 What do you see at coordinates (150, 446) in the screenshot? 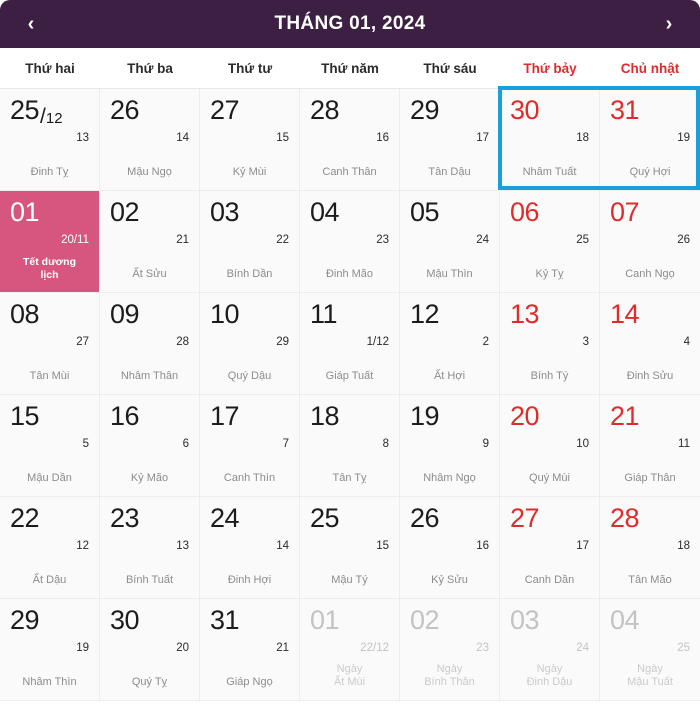
I see `day-cell: 16 6 Kỷ Mão` at bounding box center [150, 446].